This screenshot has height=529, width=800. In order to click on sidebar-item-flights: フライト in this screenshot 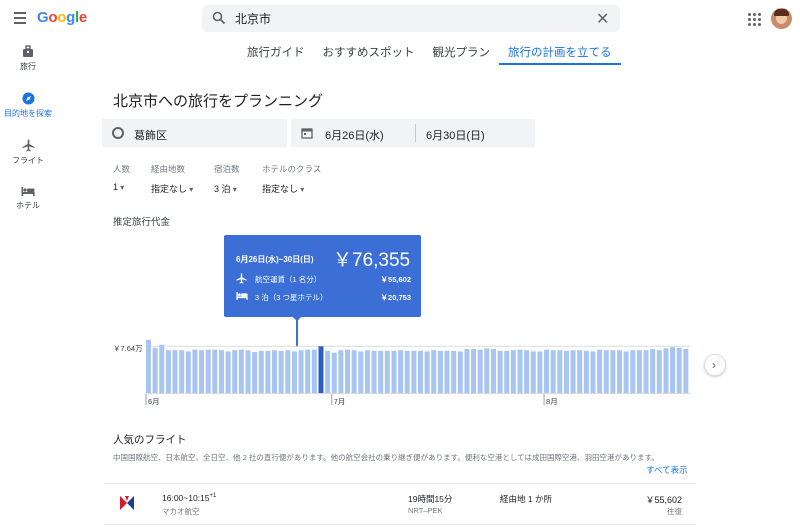, I will do `click(28, 152)`.